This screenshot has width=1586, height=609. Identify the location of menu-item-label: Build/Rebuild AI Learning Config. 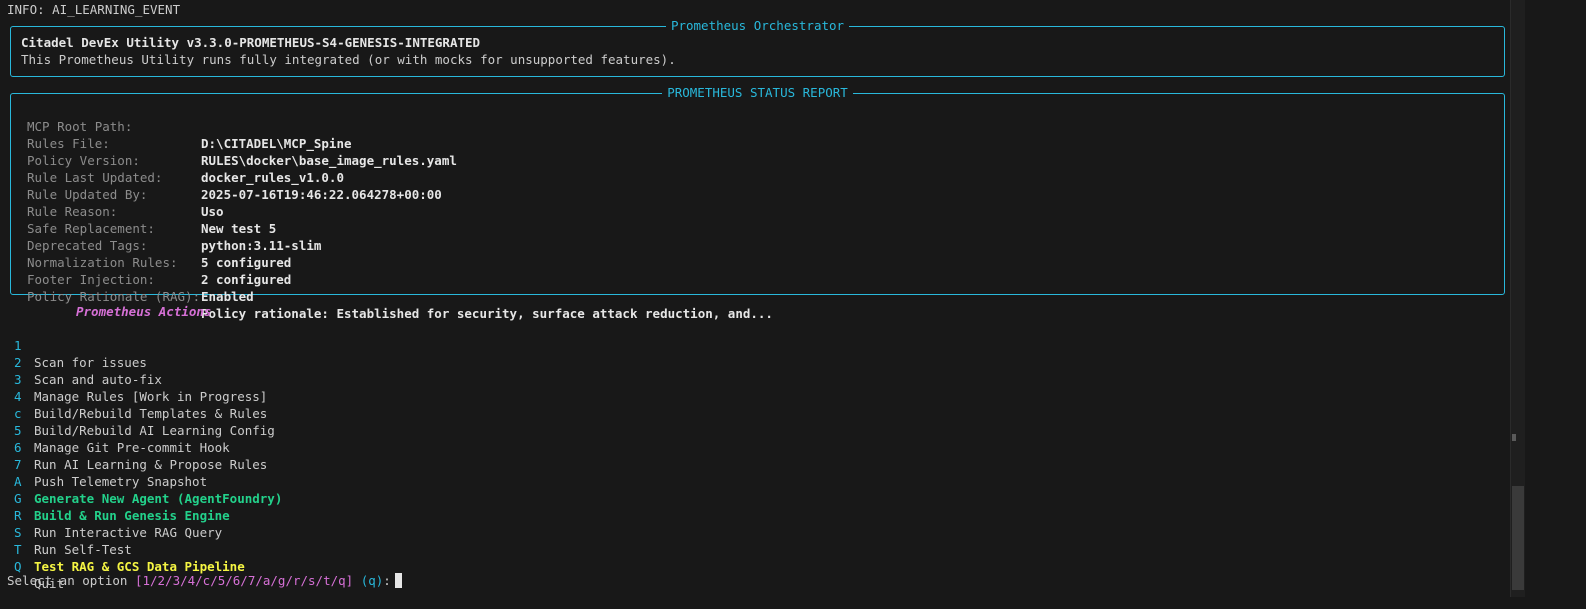
(154, 430).